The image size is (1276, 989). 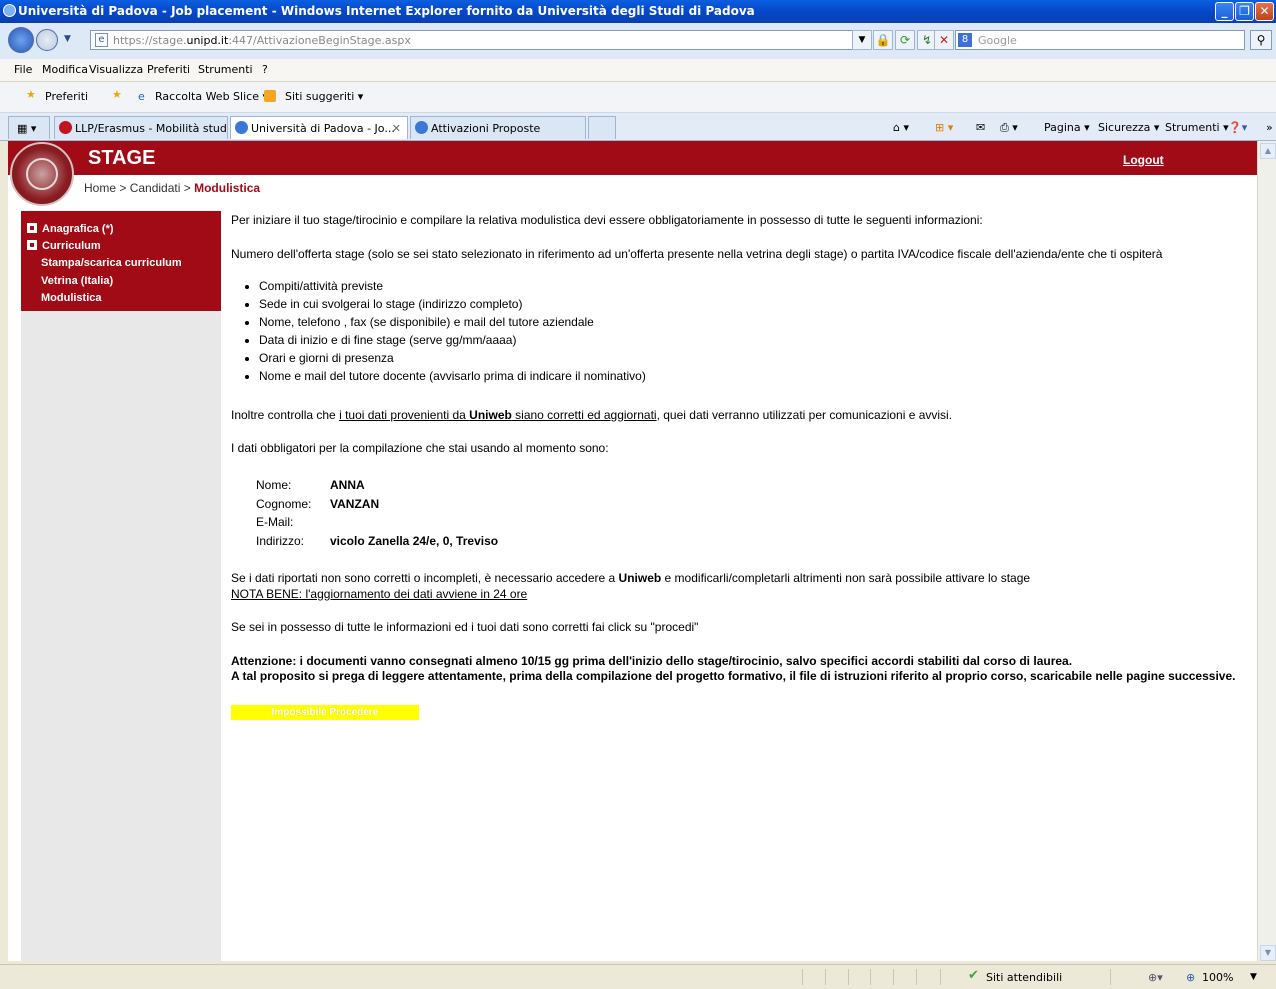 I want to click on list-item: Compiti/attività previste, so click(x=452, y=286).